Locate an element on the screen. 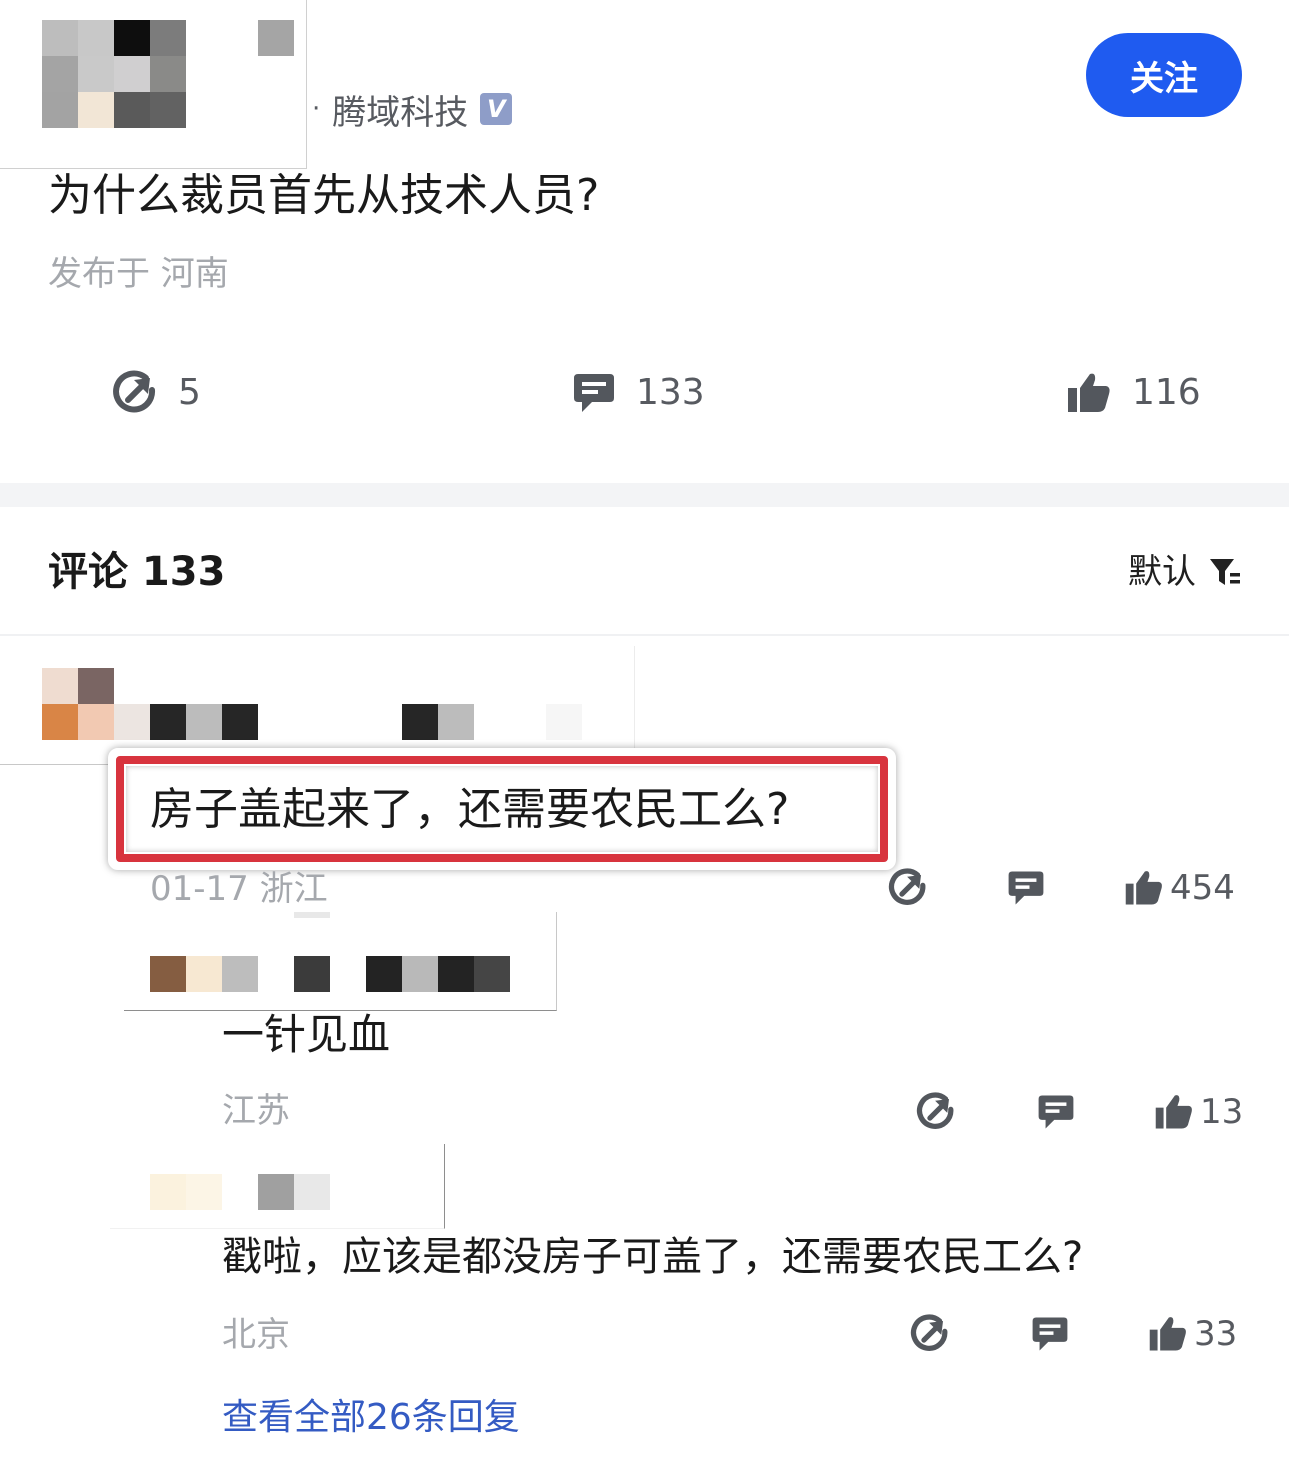 The width and height of the screenshot is (1289, 1462). reply-like-count: 13 is located at coordinates (1222, 1112).